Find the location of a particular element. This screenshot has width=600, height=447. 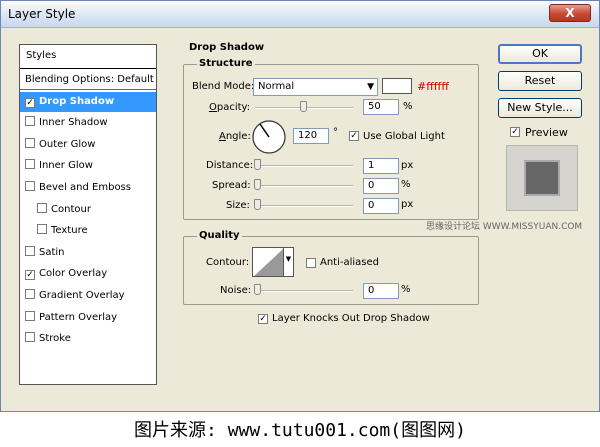

use-global-light-label: Use Global Light is located at coordinates (404, 136).